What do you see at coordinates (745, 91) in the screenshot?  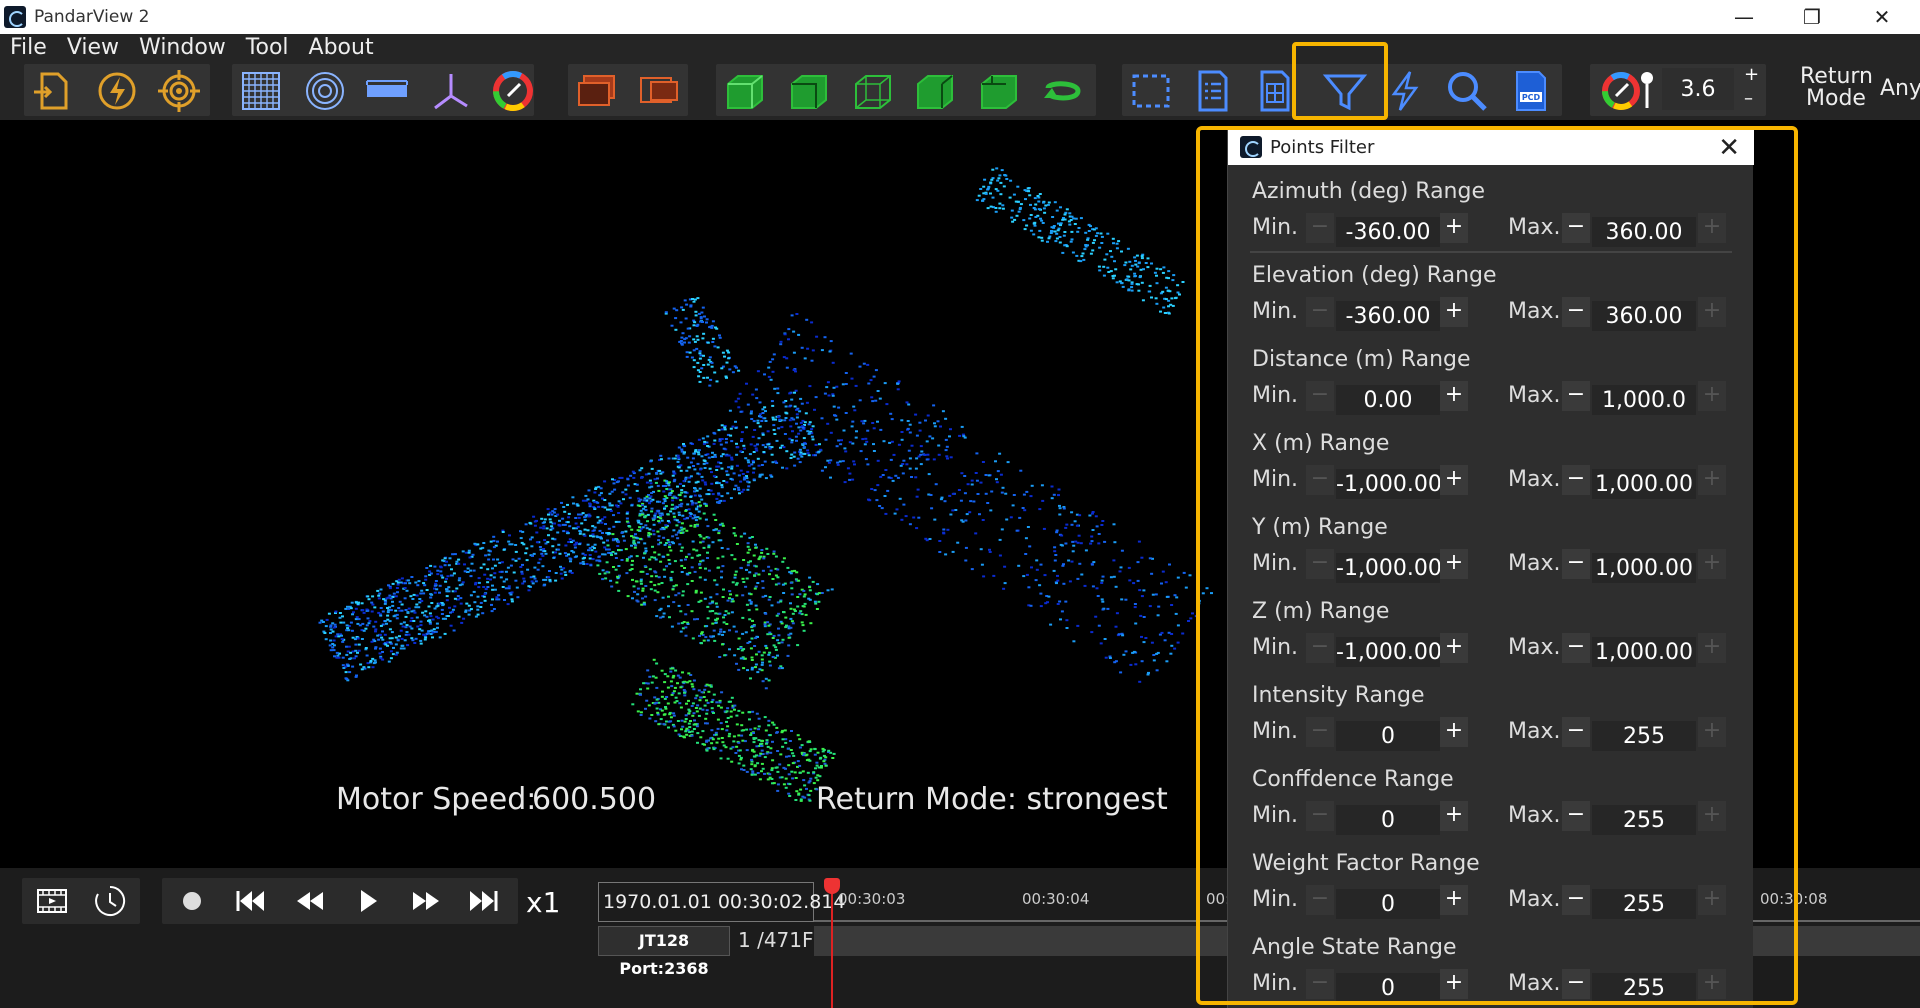 I see `view-cube-front-button` at bounding box center [745, 91].